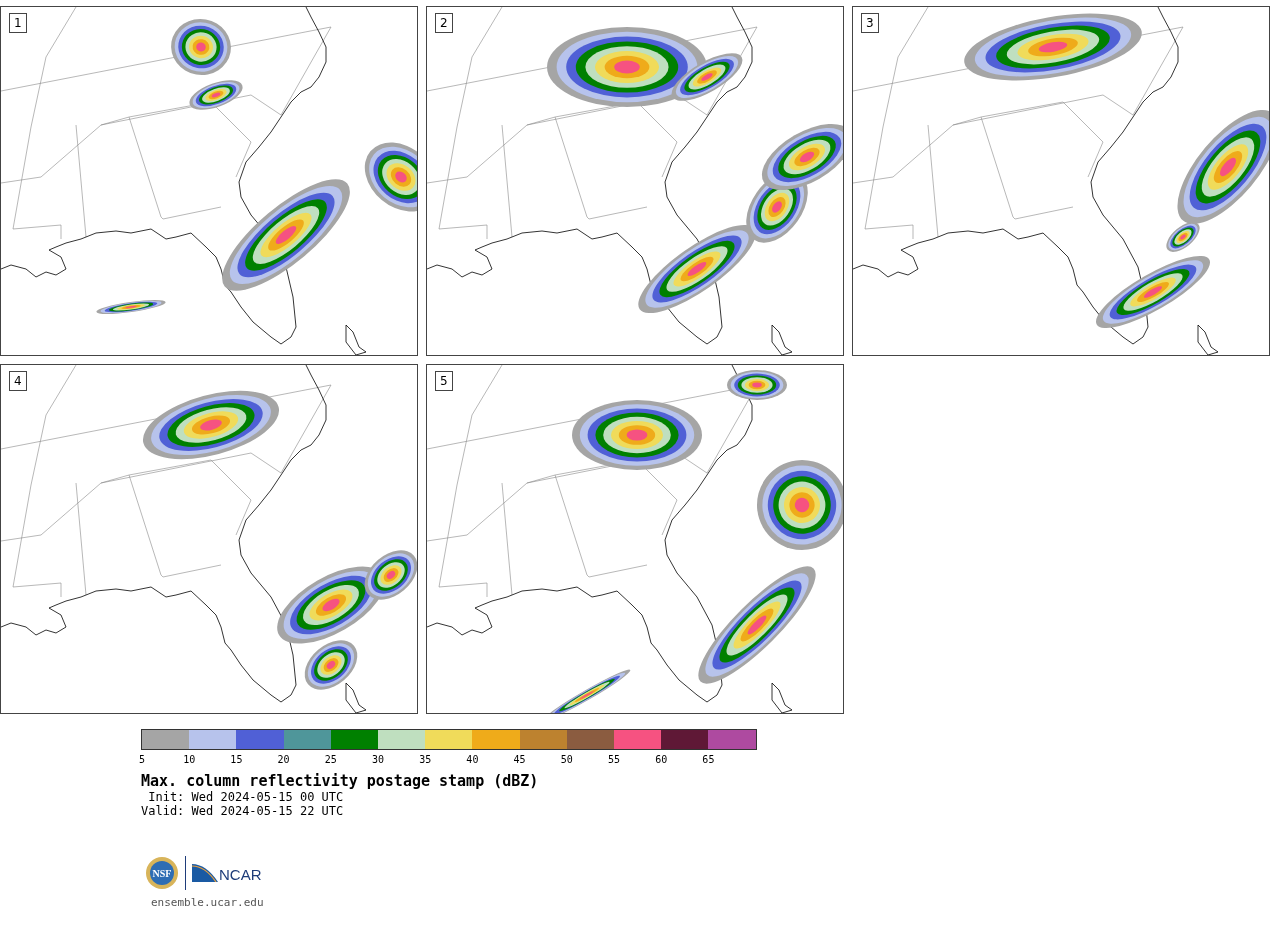  I want to click on tick-label: 40, so click(472, 759).